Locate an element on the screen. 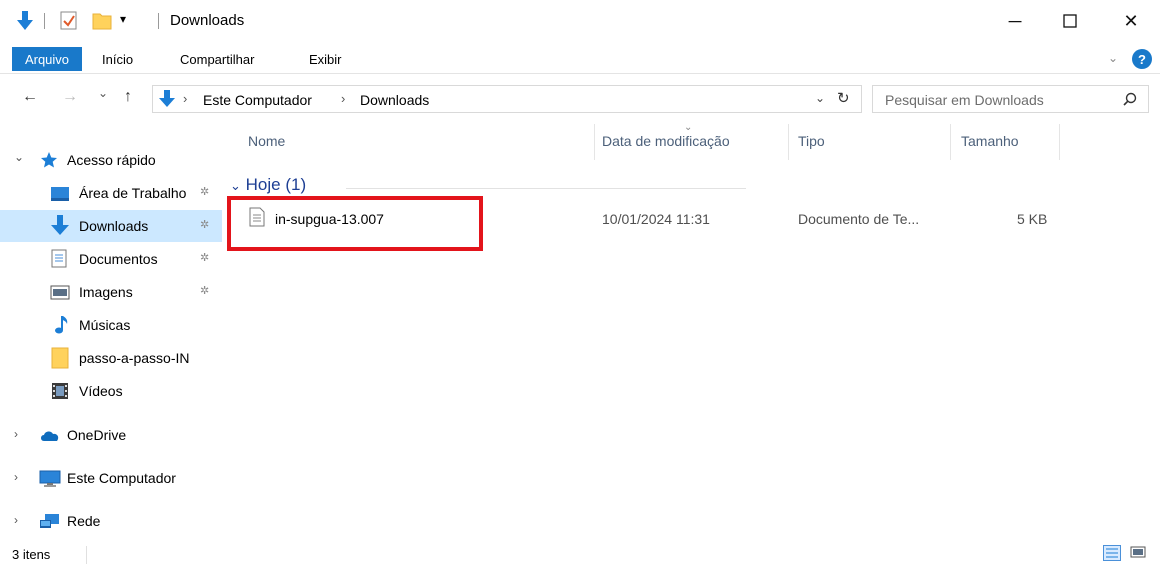 The width and height of the screenshot is (1160, 566). tab-home: Início is located at coordinates (117, 59).